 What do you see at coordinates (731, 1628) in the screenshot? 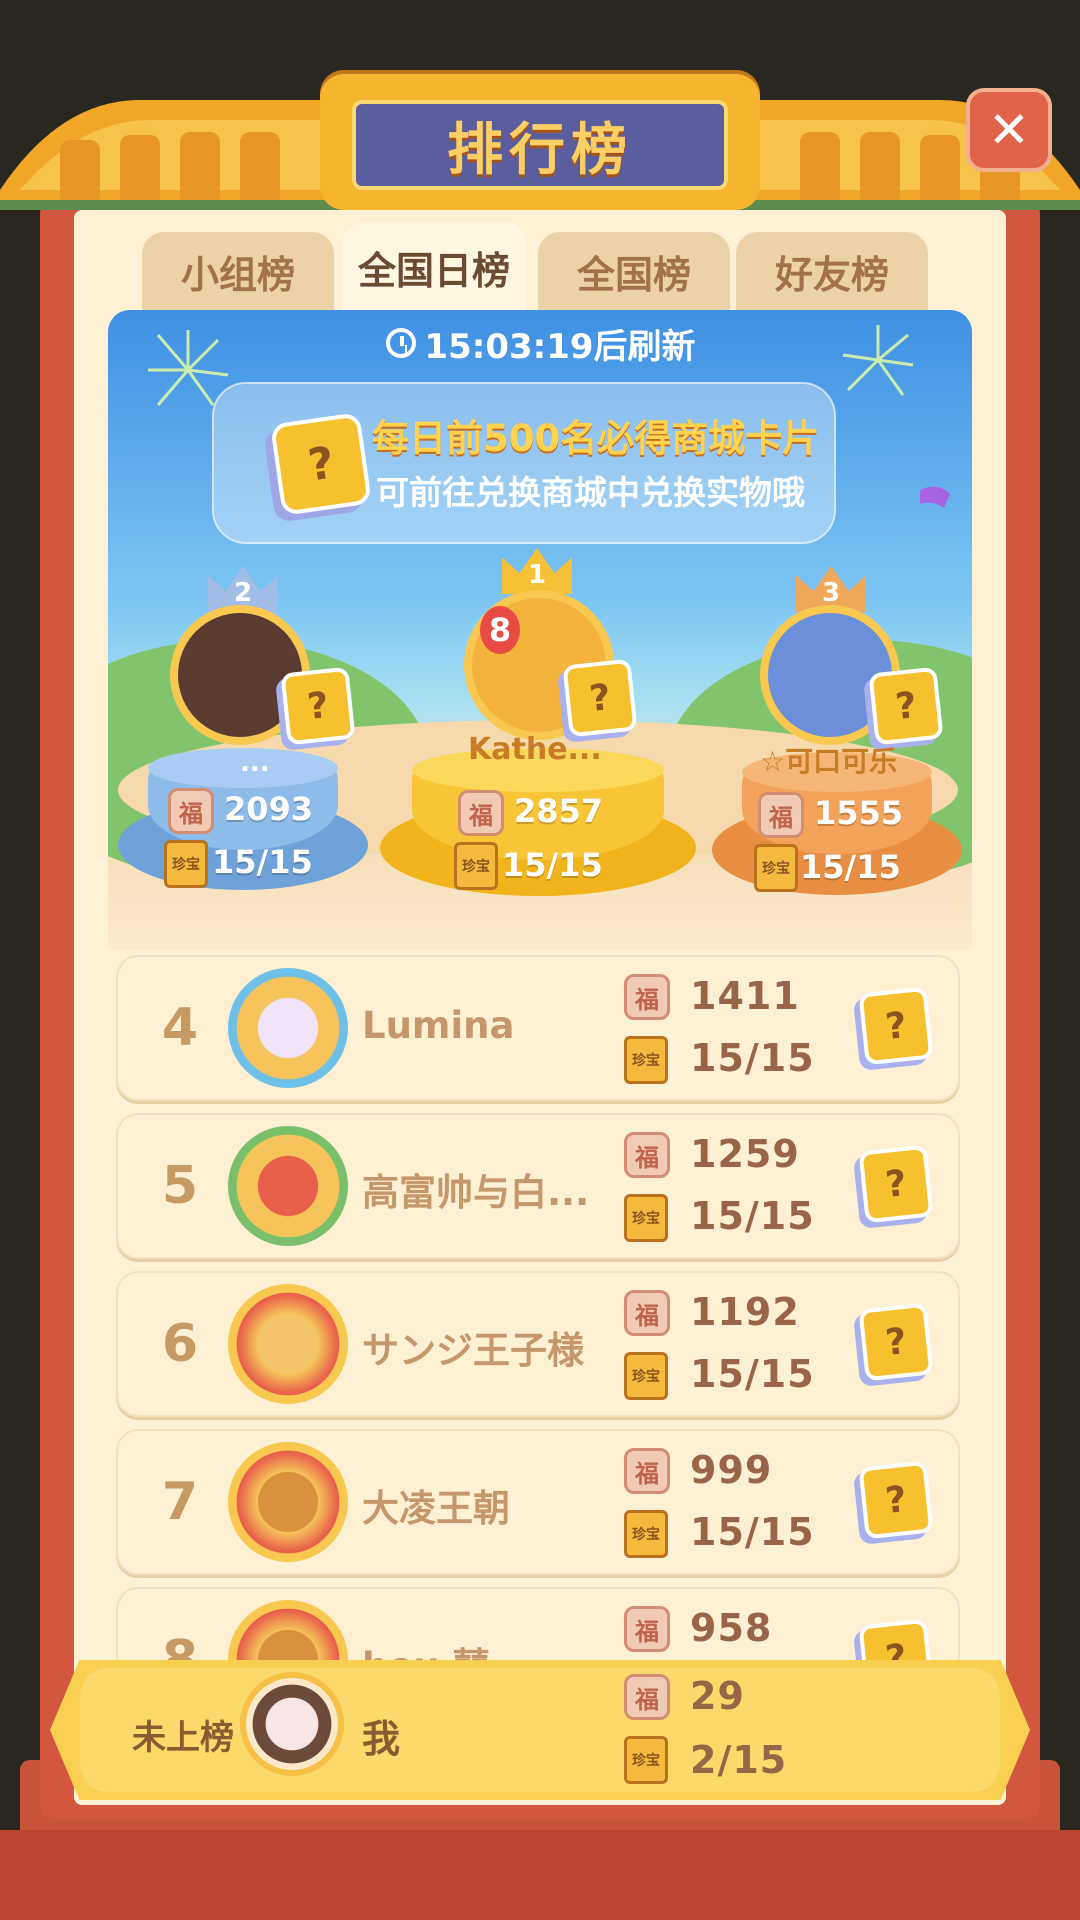
I see `player-score: 958` at bounding box center [731, 1628].